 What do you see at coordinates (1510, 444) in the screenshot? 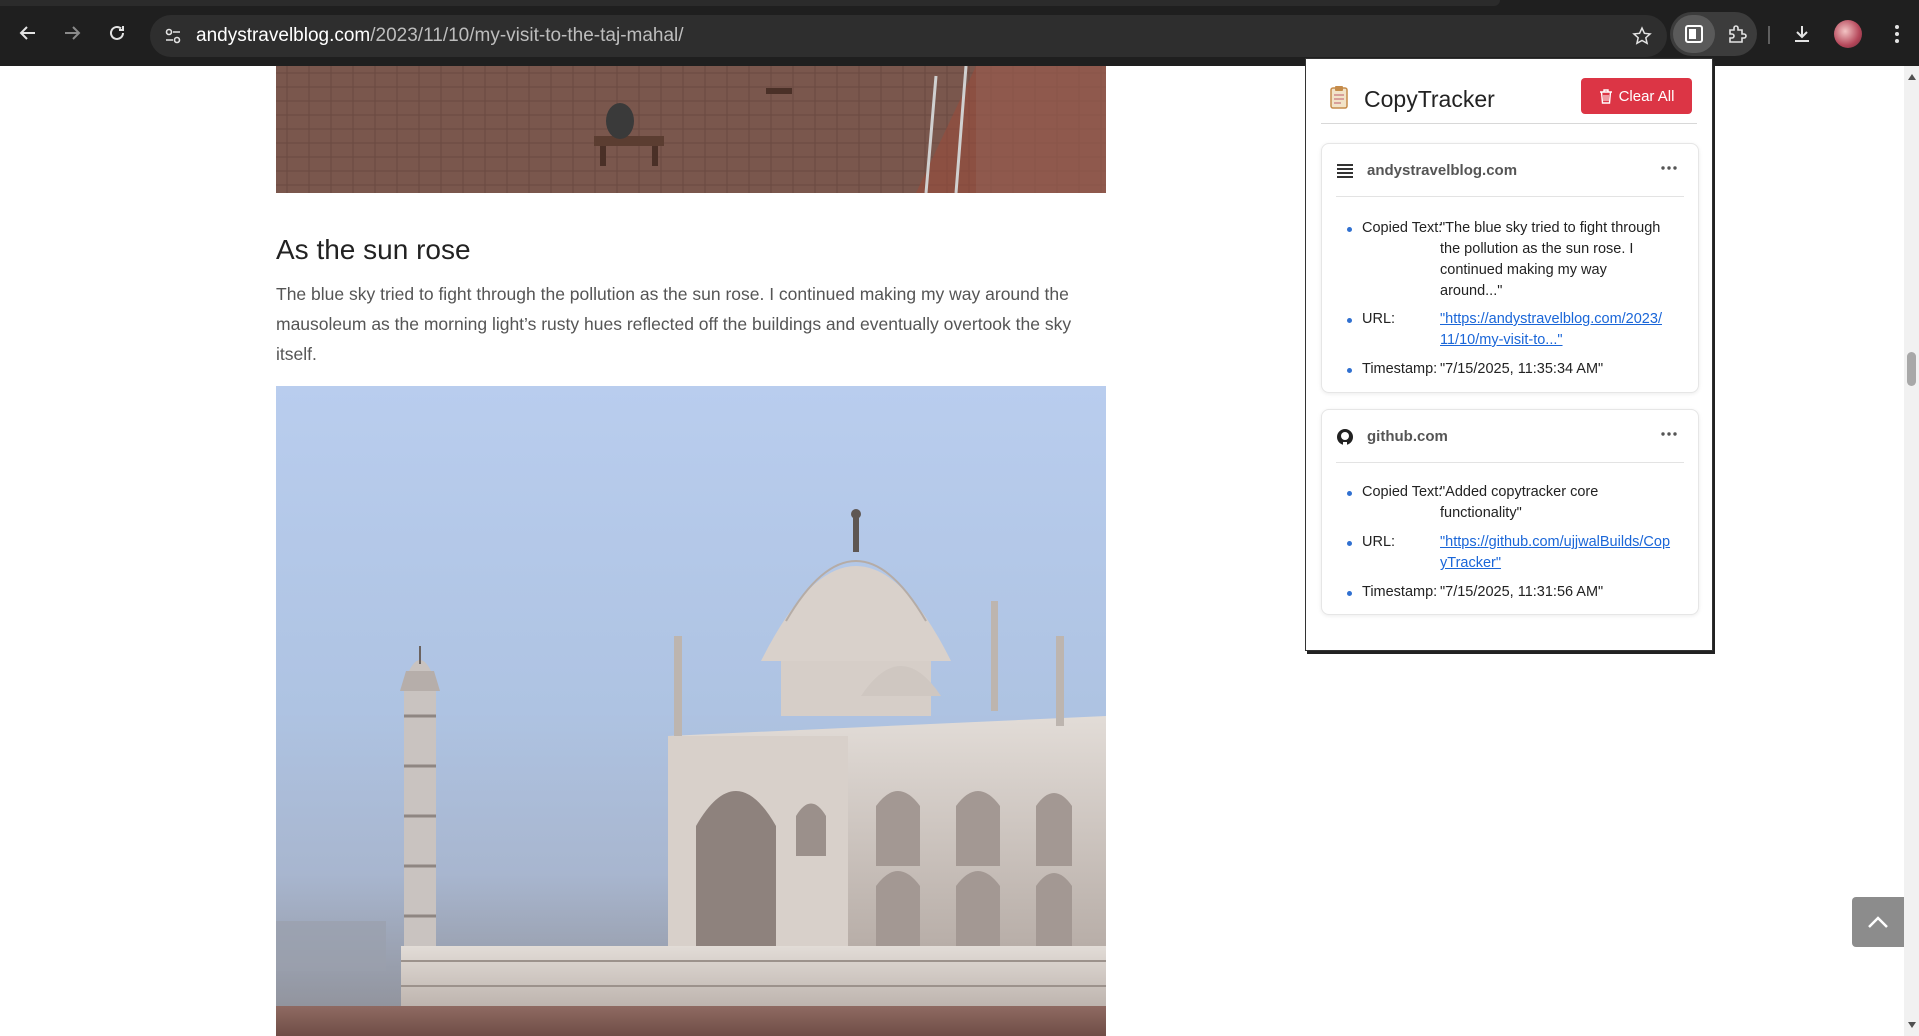
I see `entry-header: github.com` at bounding box center [1510, 444].